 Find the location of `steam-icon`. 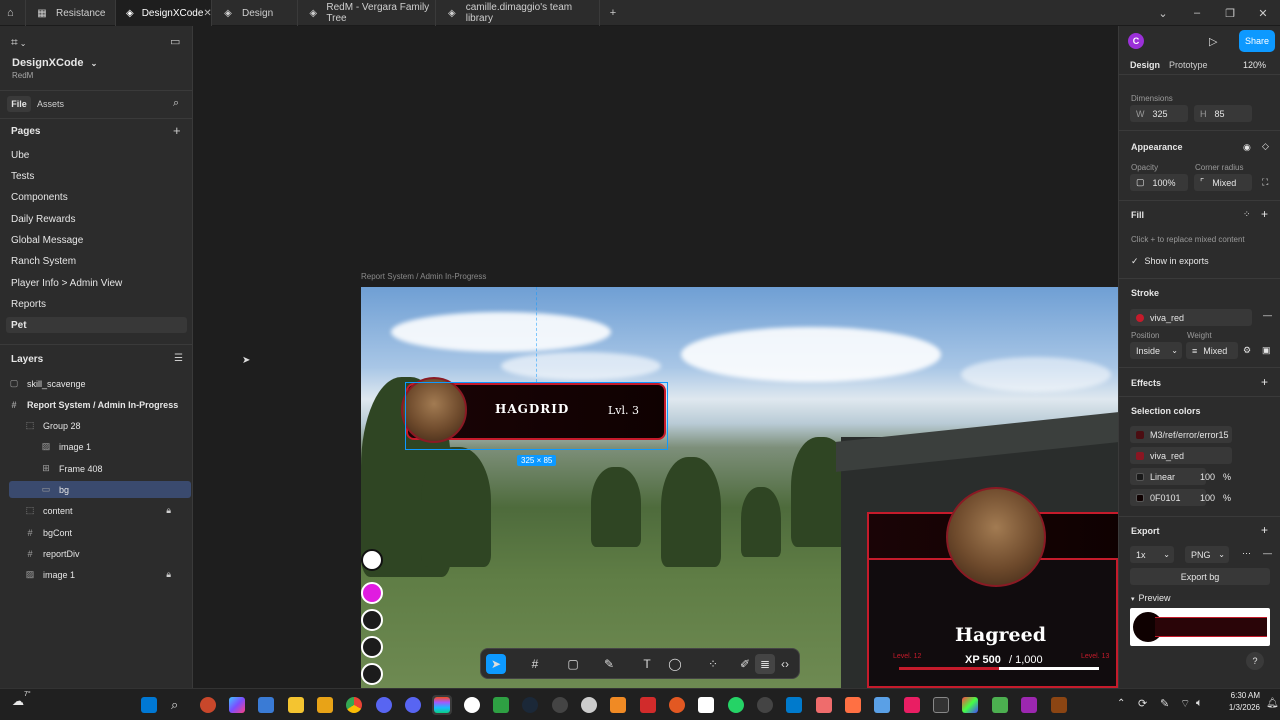

steam-icon is located at coordinates (530, 705).